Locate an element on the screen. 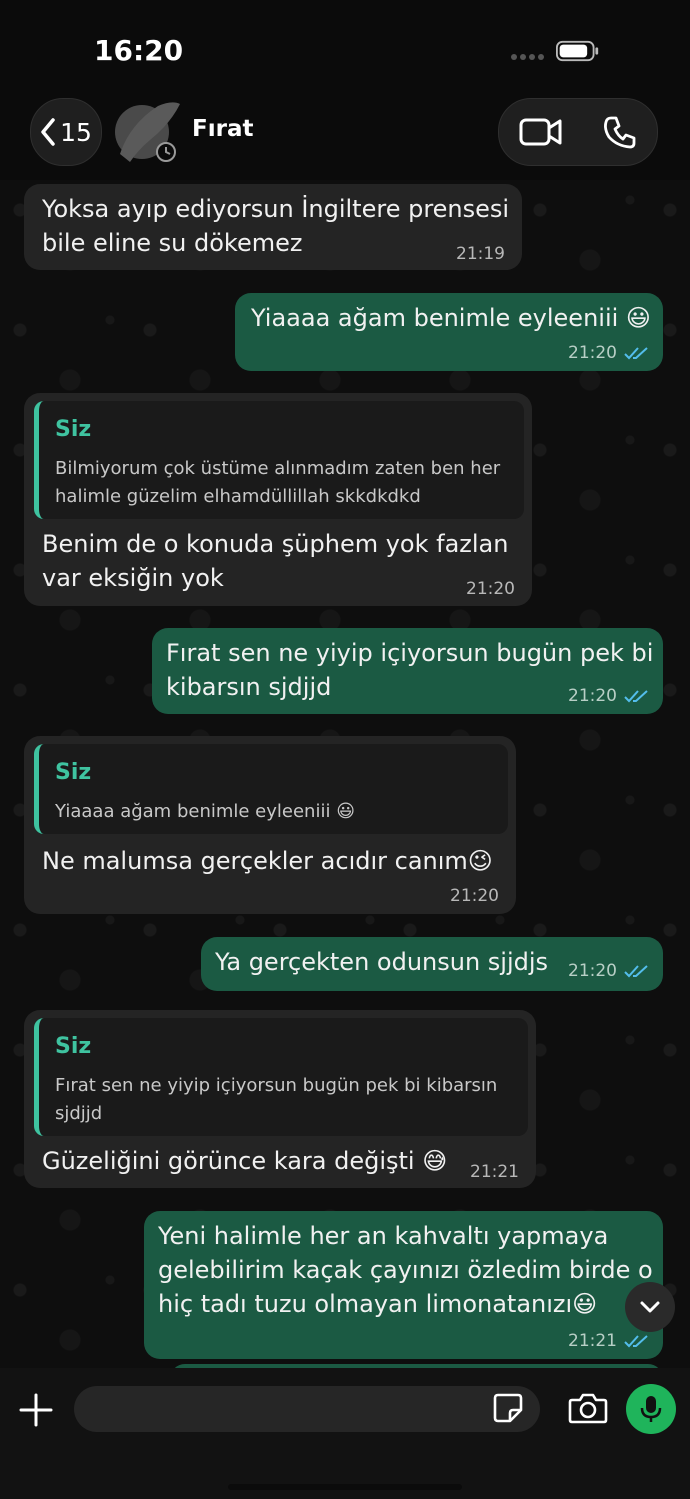 This screenshot has height=1499, width=690. battery-icon is located at coordinates (577, 51).